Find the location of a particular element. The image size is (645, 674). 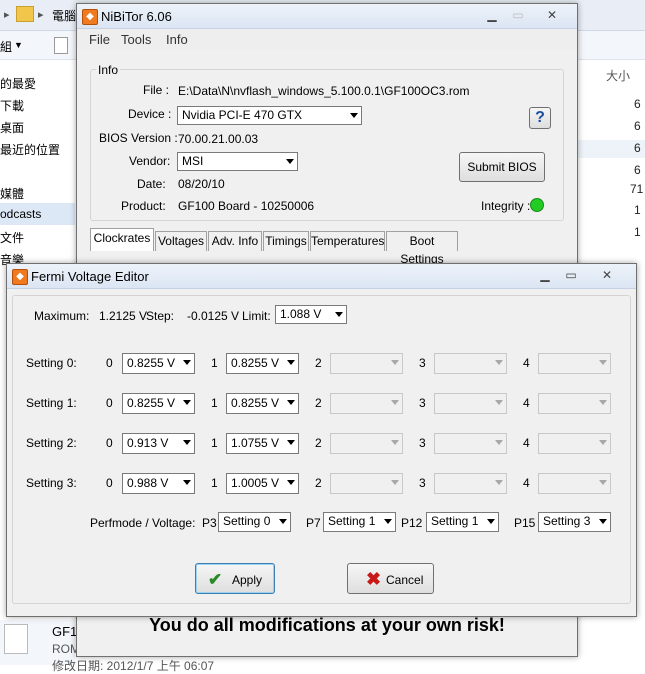

nav-item-favorites: 的最愛 is located at coordinates (18, 83).